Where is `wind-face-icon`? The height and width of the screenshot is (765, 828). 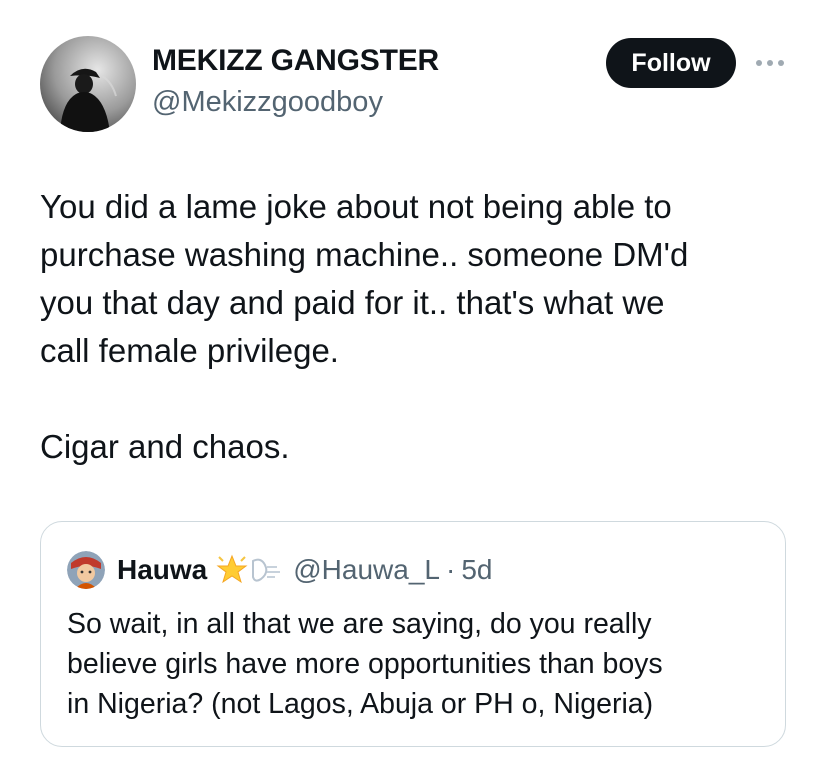
wind-face-icon is located at coordinates (266, 570).